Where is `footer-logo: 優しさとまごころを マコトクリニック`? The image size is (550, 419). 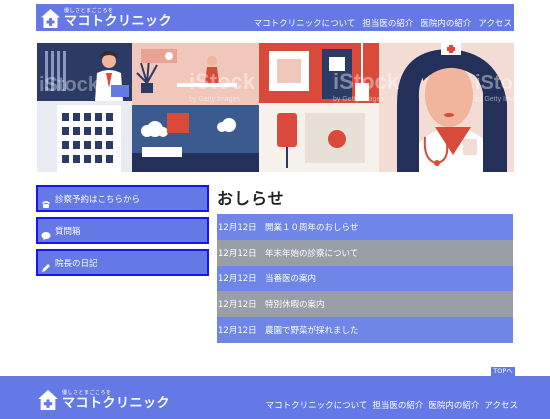 footer-logo: 優しさとまごころを マコトクリニック is located at coordinates (103, 400).